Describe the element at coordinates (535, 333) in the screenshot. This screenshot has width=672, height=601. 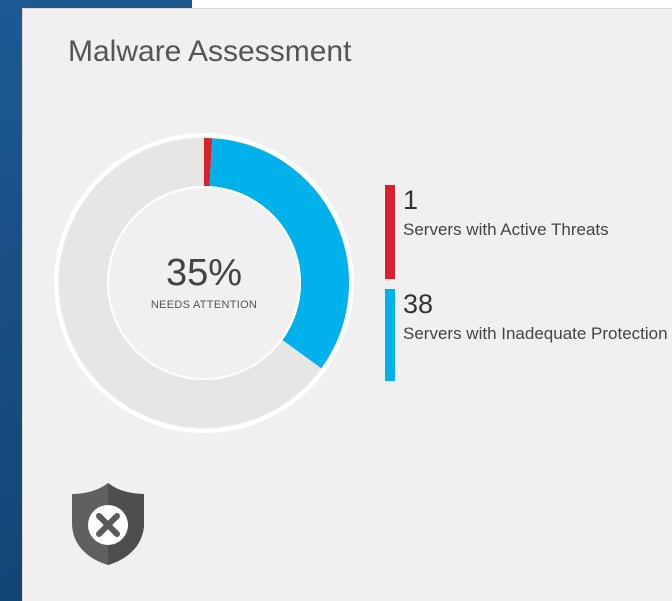
I see `inadequate-protection-label: Servers with Inadequate Protection` at that location.